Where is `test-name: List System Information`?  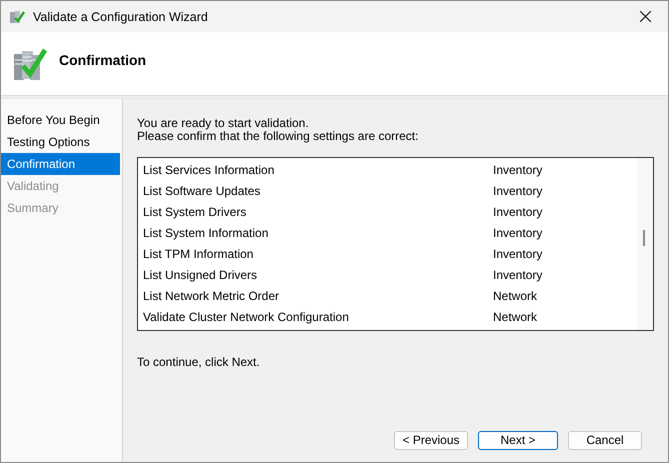
test-name: List System Information is located at coordinates (206, 233).